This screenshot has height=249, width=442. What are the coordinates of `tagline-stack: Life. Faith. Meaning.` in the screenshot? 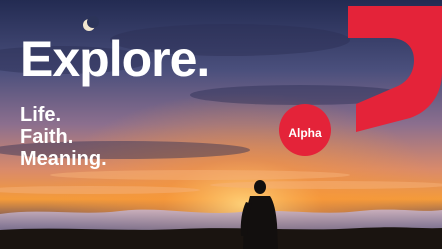 It's located at (63, 137).